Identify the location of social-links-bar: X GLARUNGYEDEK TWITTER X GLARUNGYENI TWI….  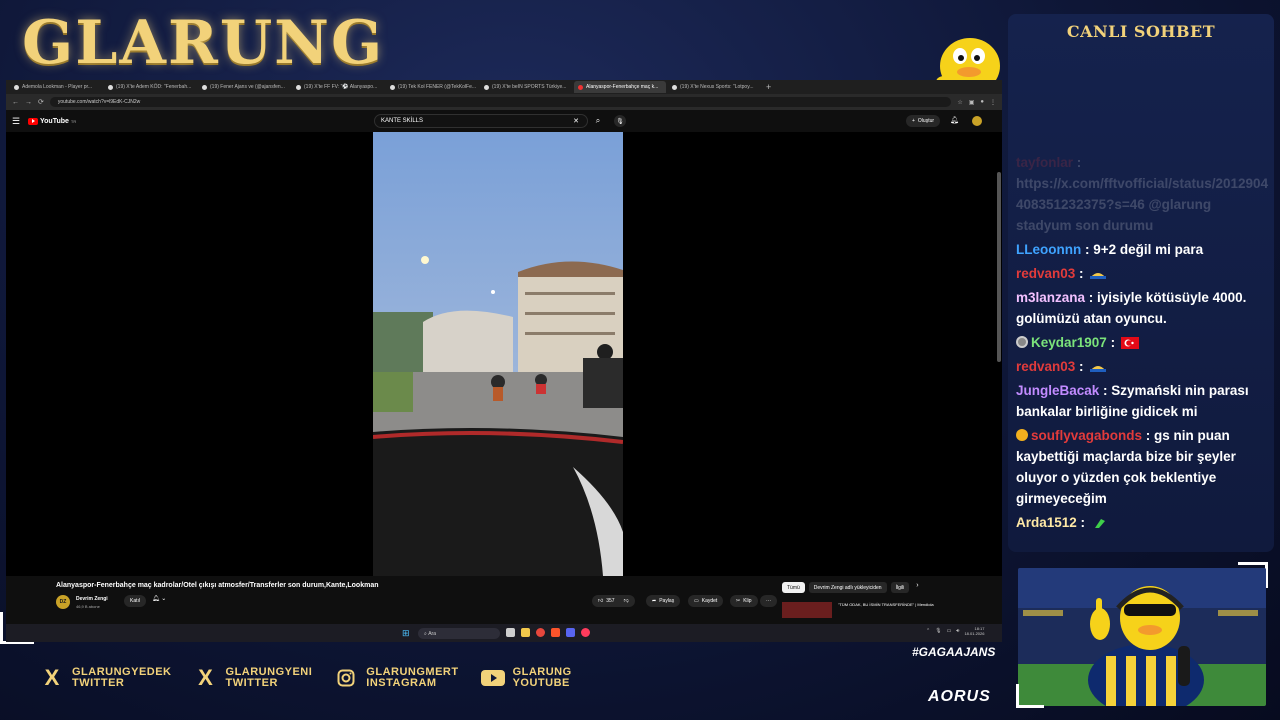
(306, 677).